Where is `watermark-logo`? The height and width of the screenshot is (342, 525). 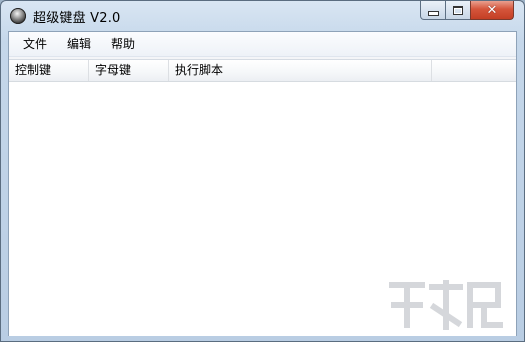
watermark-logo is located at coordinates (446, 305).